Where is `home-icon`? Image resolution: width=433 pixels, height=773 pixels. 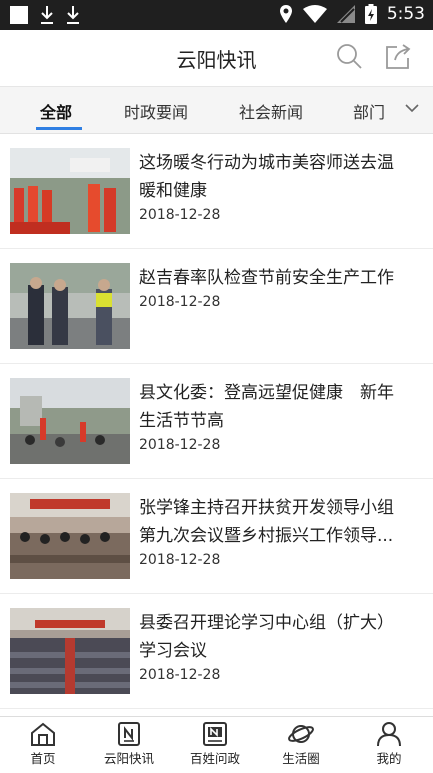
home-icon is located at coordinates (43, 734).